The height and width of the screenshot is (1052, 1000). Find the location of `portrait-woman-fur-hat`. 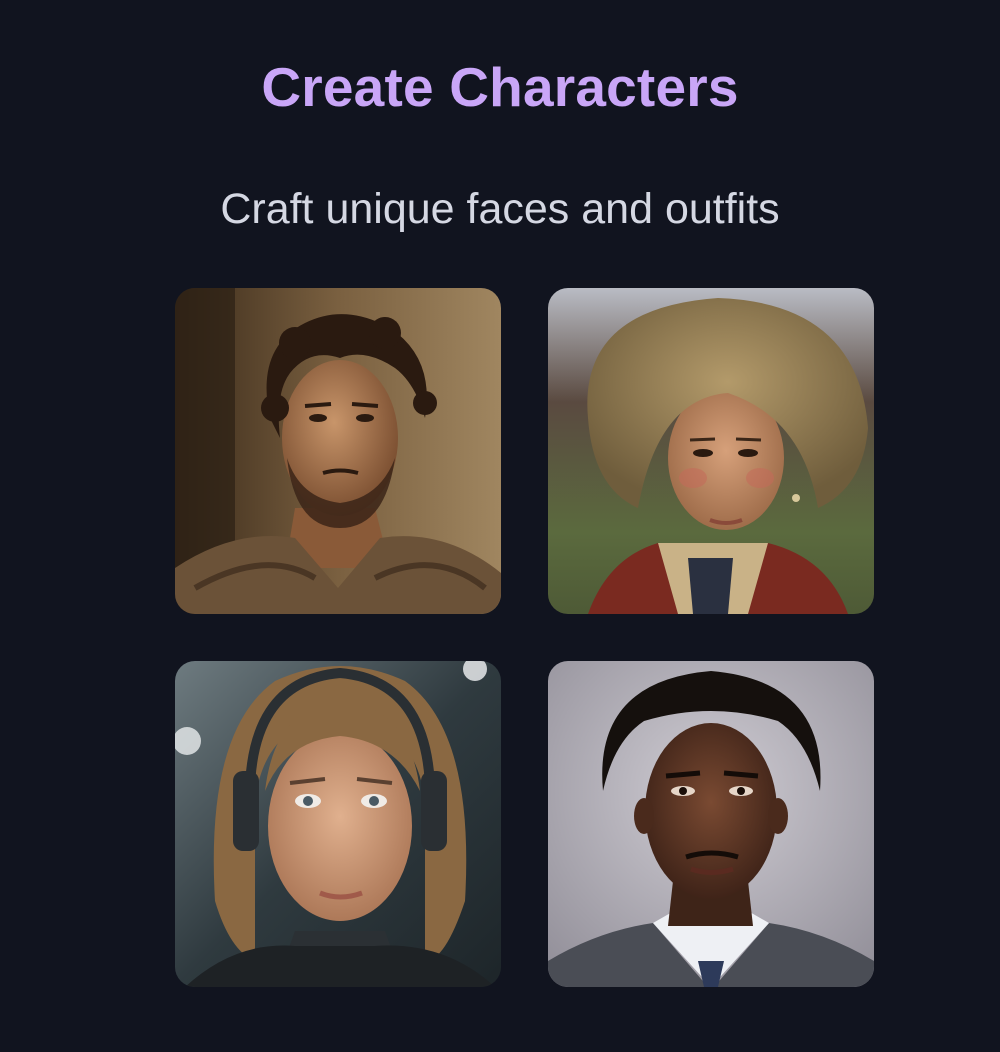

portrait-woman-fur-hat is located at coordinates (711, 451).